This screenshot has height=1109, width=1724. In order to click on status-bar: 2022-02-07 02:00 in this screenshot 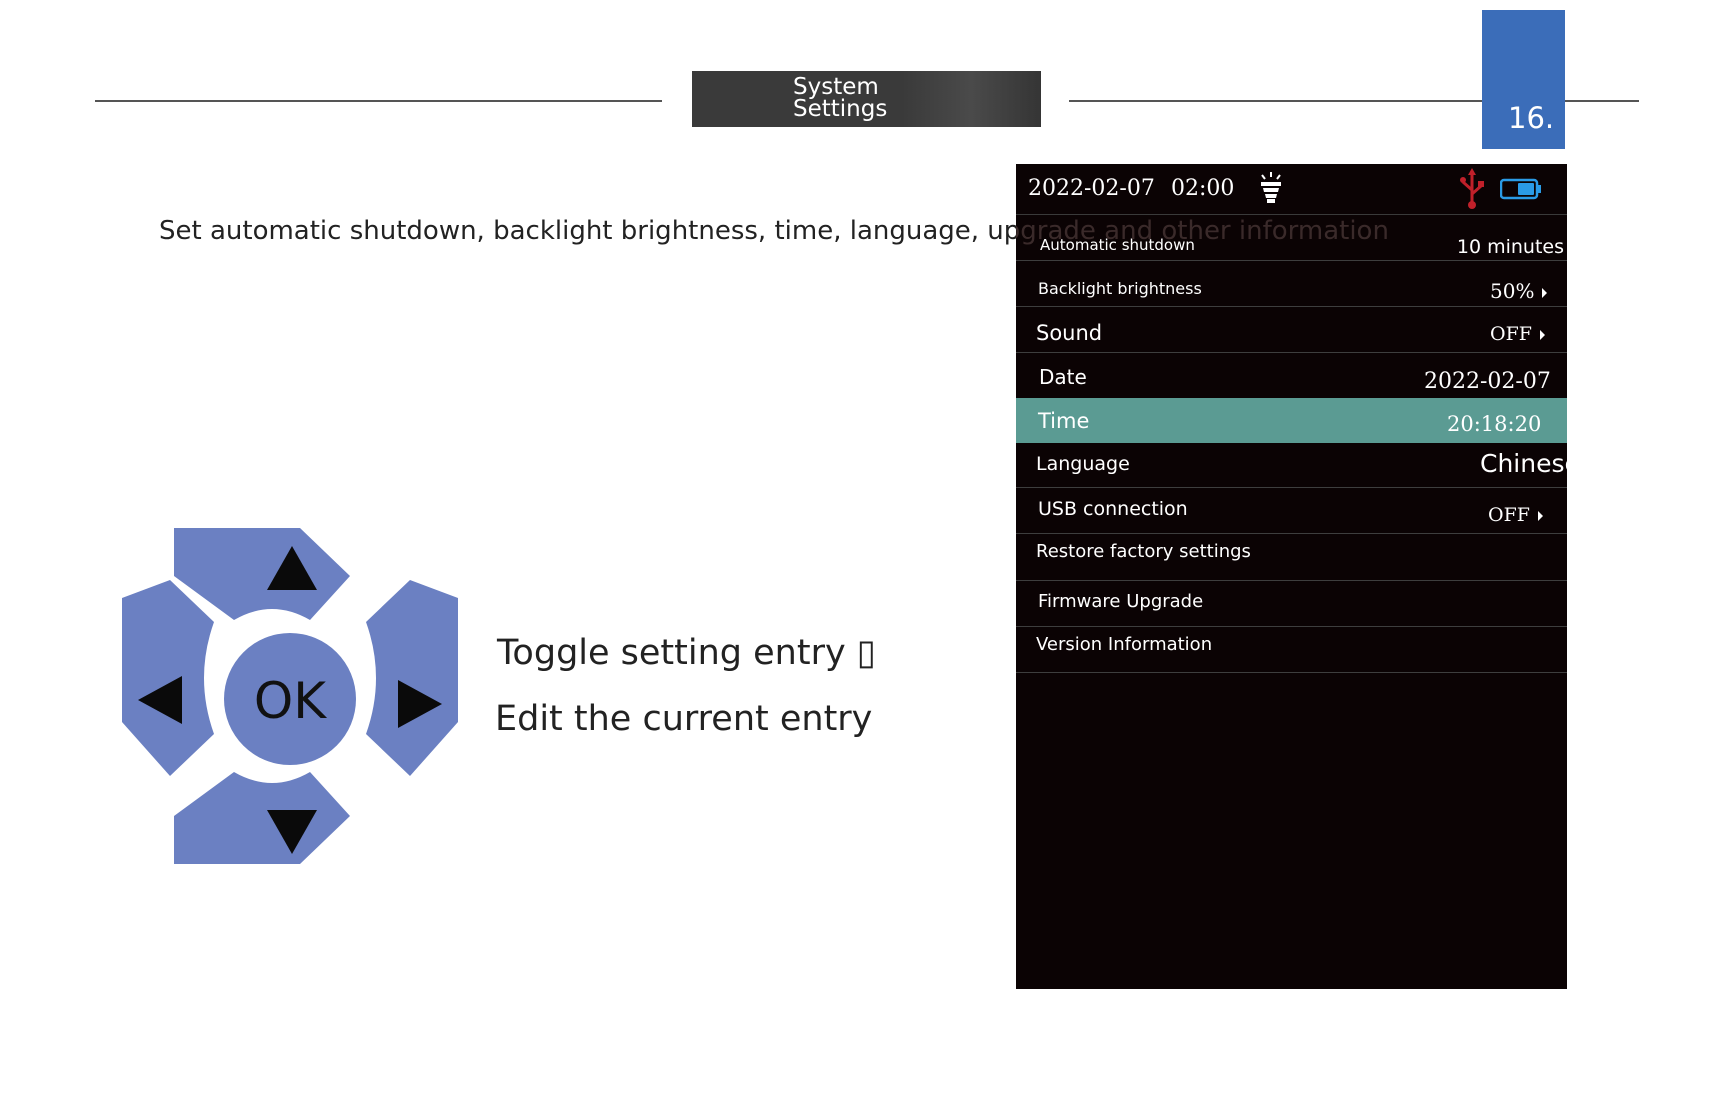, I will do `click(1291, 189)`.